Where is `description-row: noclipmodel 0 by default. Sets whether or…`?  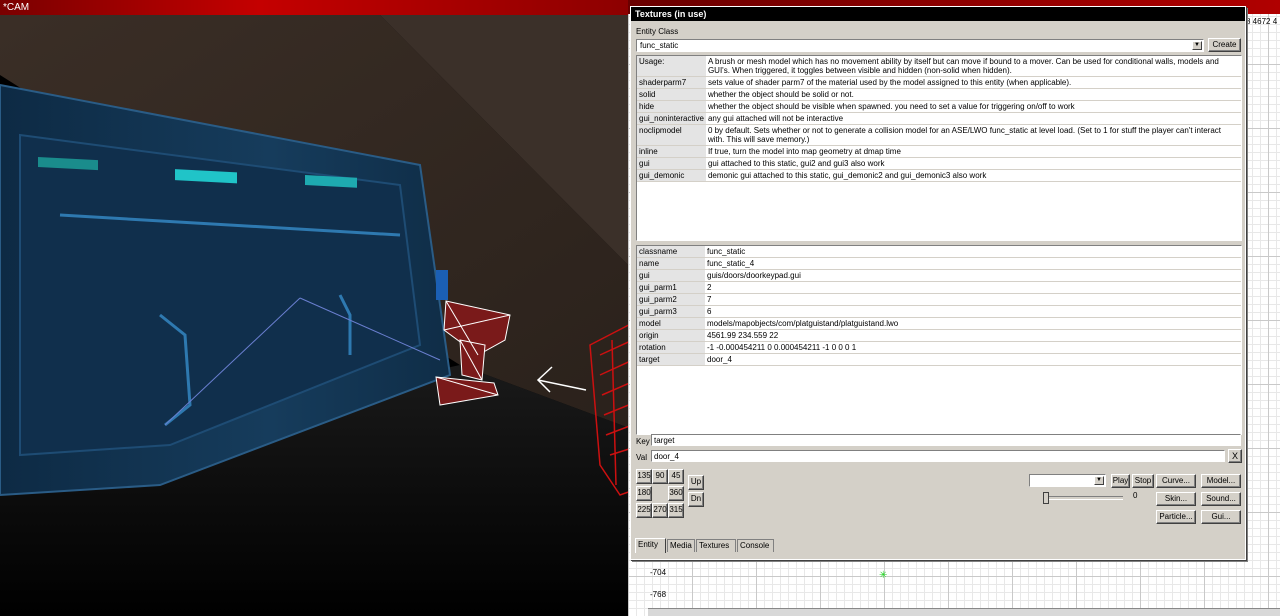
description-row: noclipmodel 0 by default. Sets whether or… is located at coordinates (939, 135).